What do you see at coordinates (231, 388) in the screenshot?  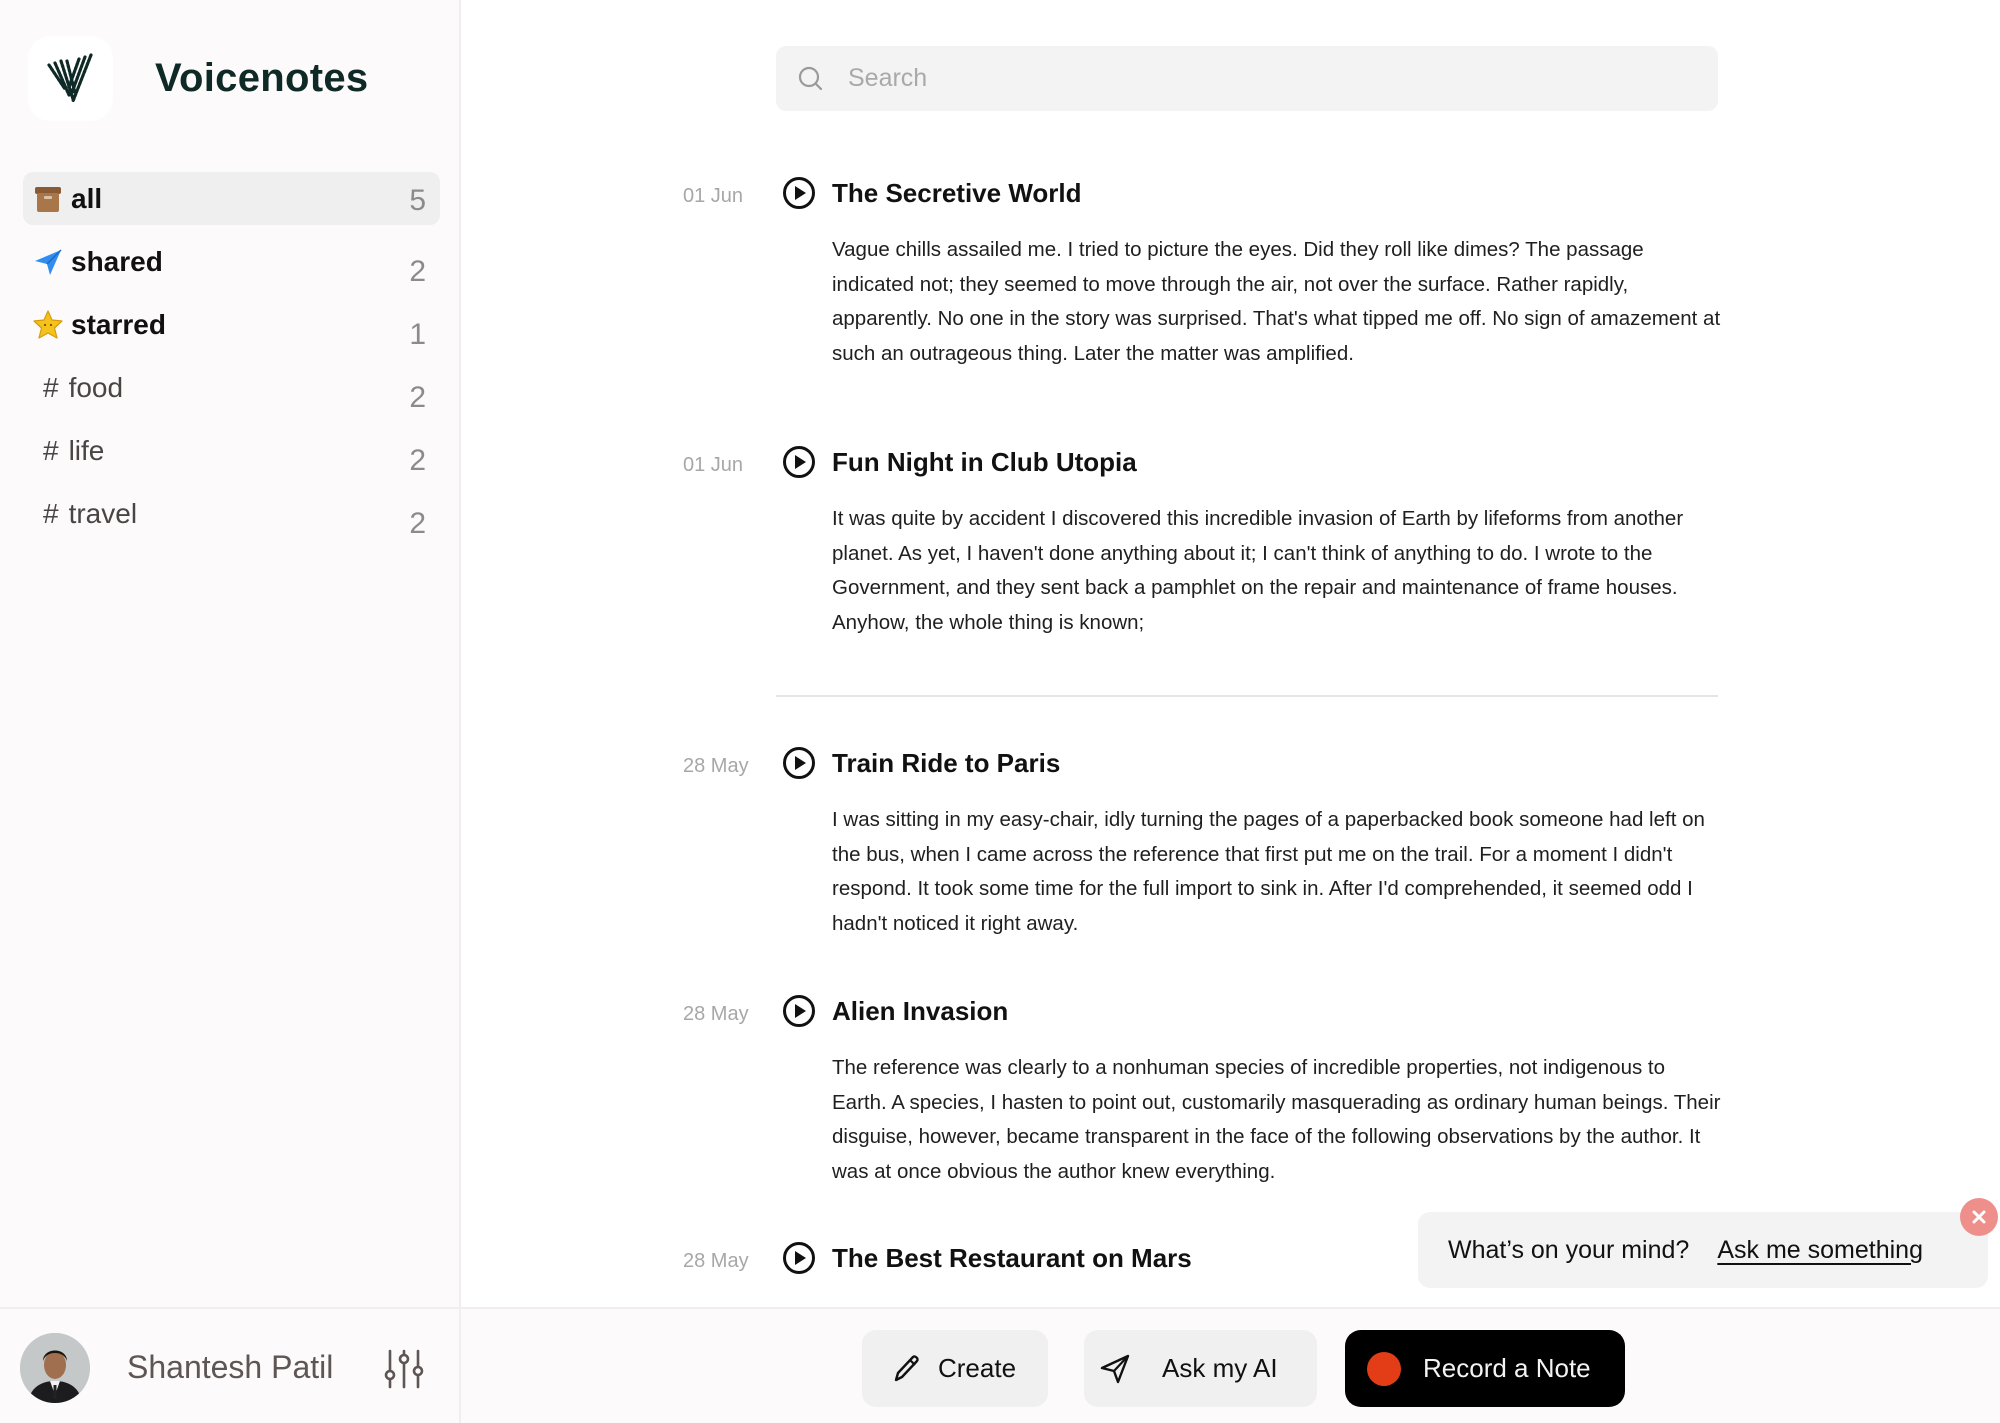 I see `sidebar-item-food: # food 2` at bounding box center [231, 388].